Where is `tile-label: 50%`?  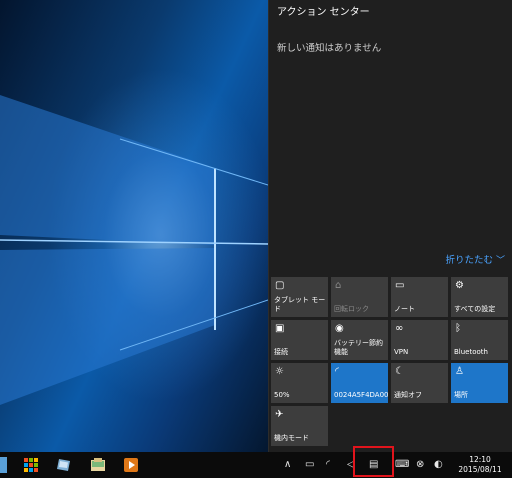
tile-label: 50% is located at coordinates (282, 395).